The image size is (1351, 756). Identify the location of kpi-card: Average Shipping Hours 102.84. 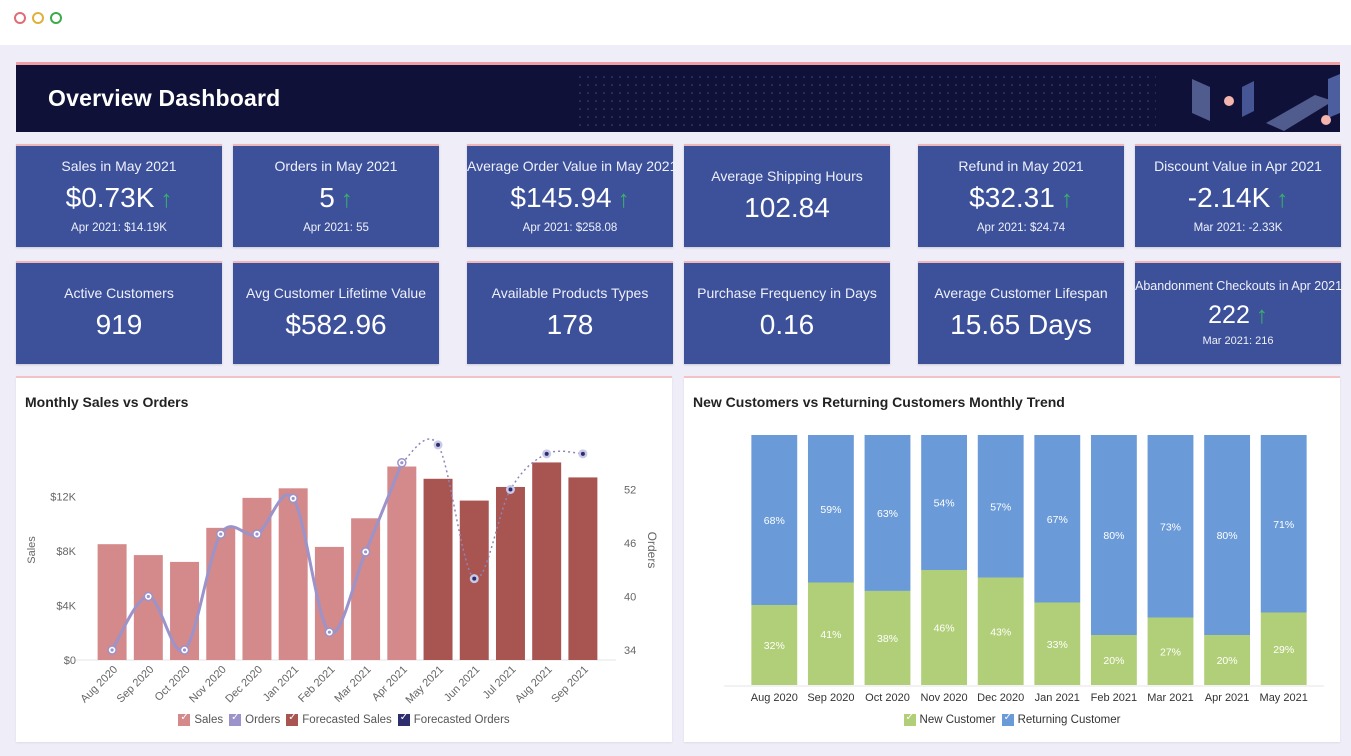
(787, 195).